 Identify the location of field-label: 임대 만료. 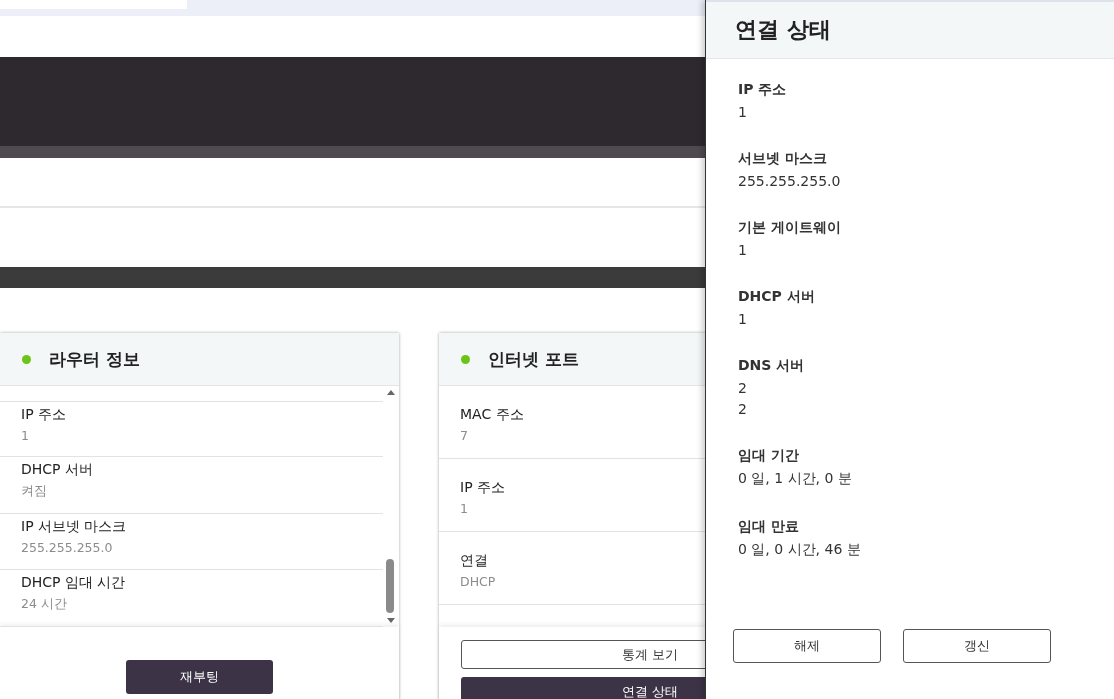
(768, 527).